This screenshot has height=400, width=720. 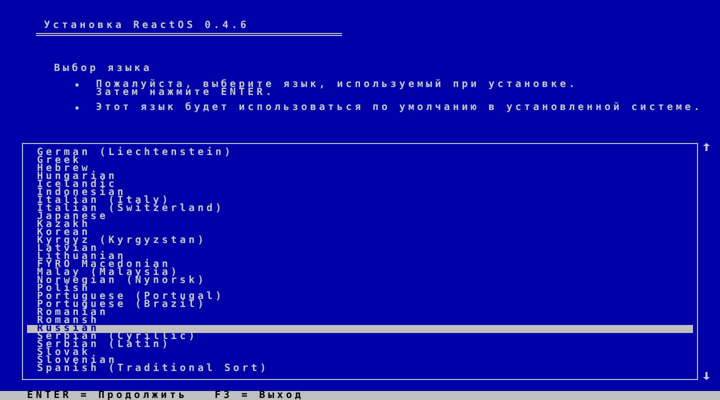 What do you see at coordinates (360, 177) in the screenshot?
I see `language-item: Hungarian` at bounding box center [360, 177].